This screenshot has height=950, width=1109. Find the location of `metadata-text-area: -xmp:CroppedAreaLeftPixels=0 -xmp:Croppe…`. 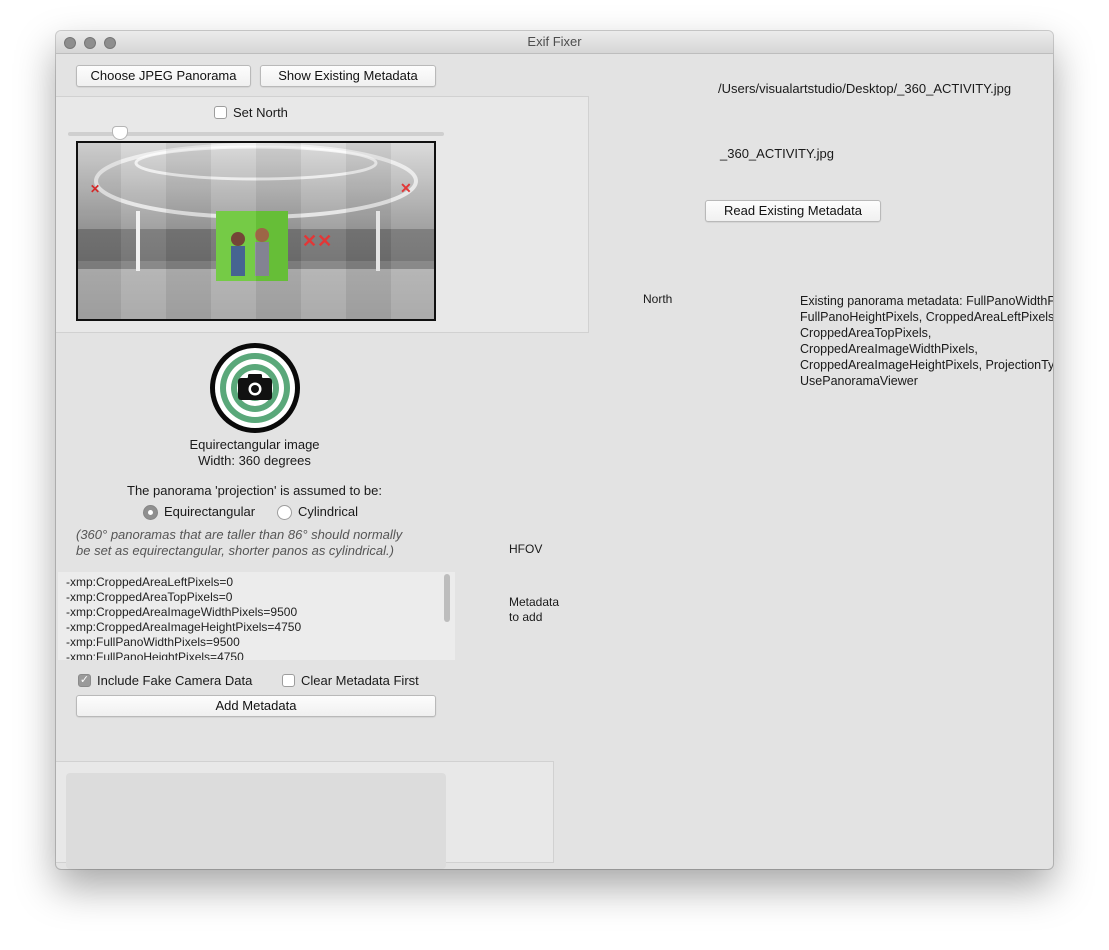

metadata-text-area: -xmp:CroppedAreaLeftPixels=0 -xmp:Croppe… is located at coordinates (256, 616).